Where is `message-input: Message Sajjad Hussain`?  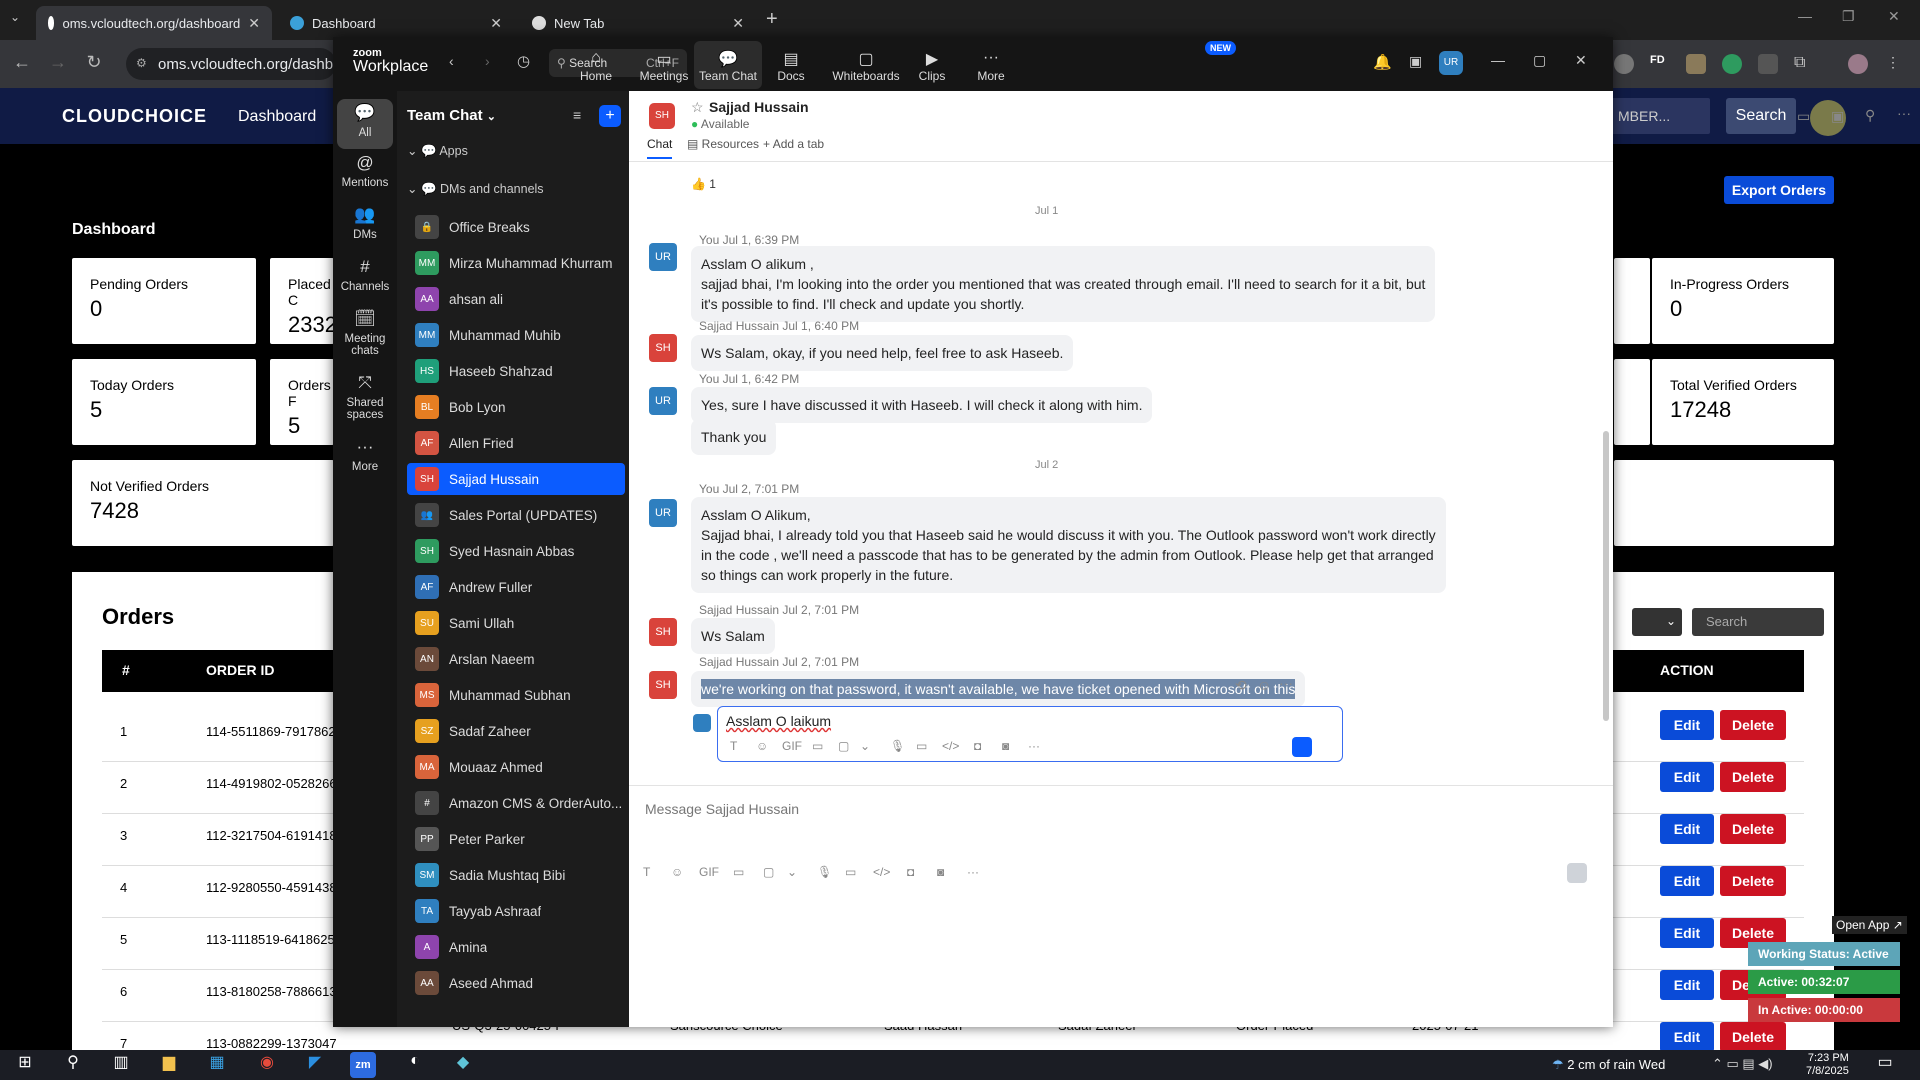 message-input: Message Sajjad Hussain is located at coordinates (722, 809).